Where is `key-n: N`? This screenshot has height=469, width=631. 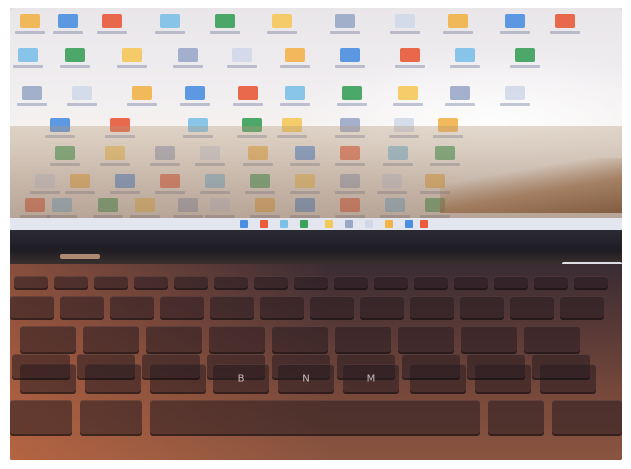
key-n: N is located at coordinates (306, 379).